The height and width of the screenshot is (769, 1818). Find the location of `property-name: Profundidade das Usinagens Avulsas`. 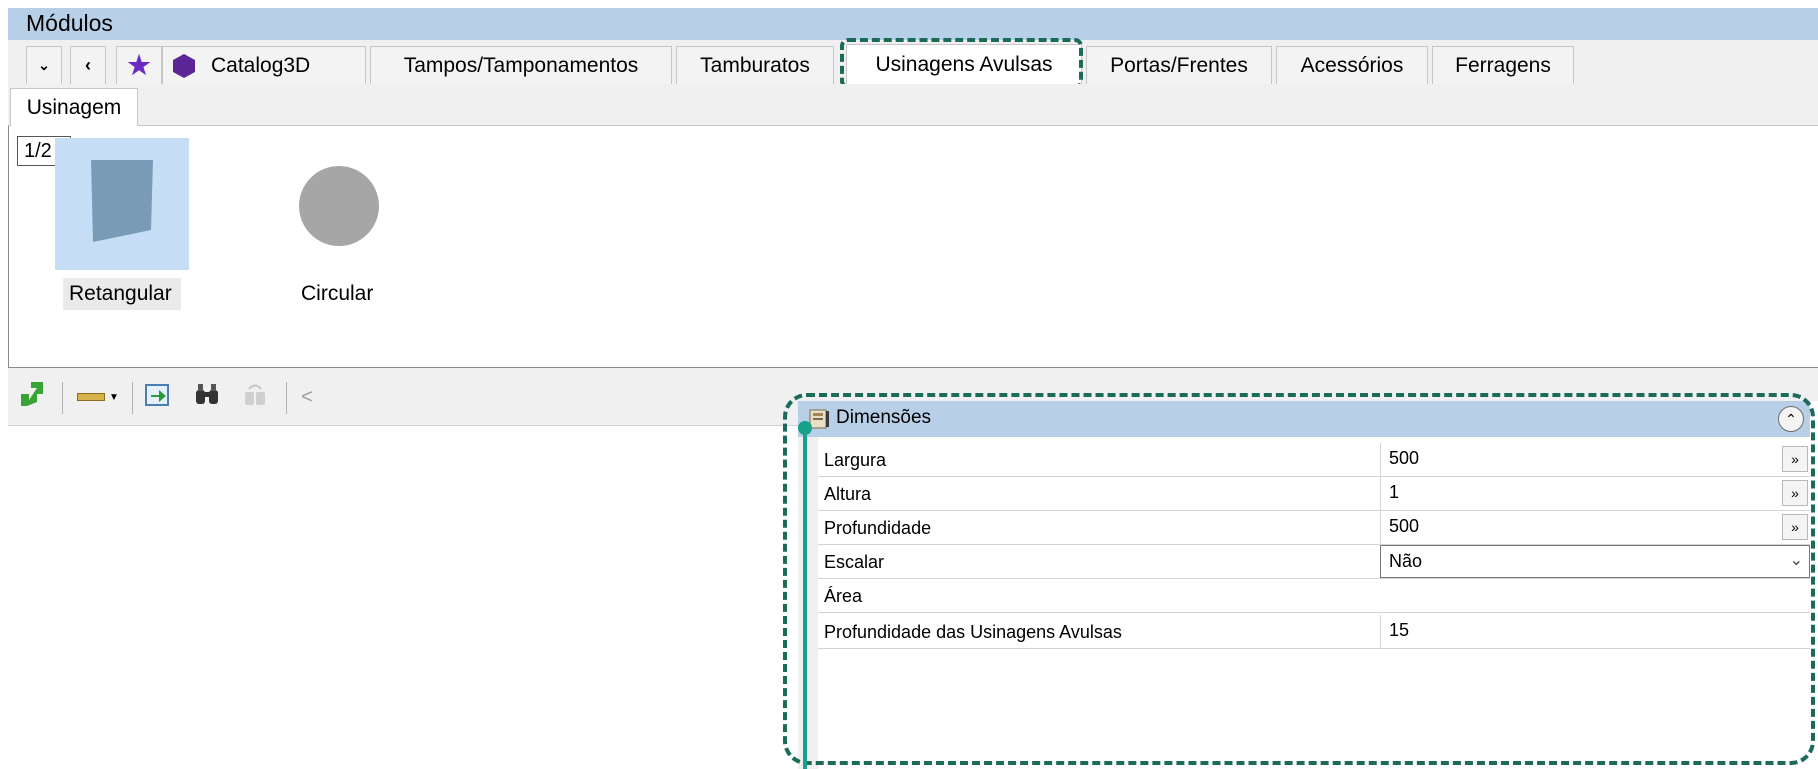

property-name: Profundidade das Usinagens Avulsas is located at coordinates (973, 632).